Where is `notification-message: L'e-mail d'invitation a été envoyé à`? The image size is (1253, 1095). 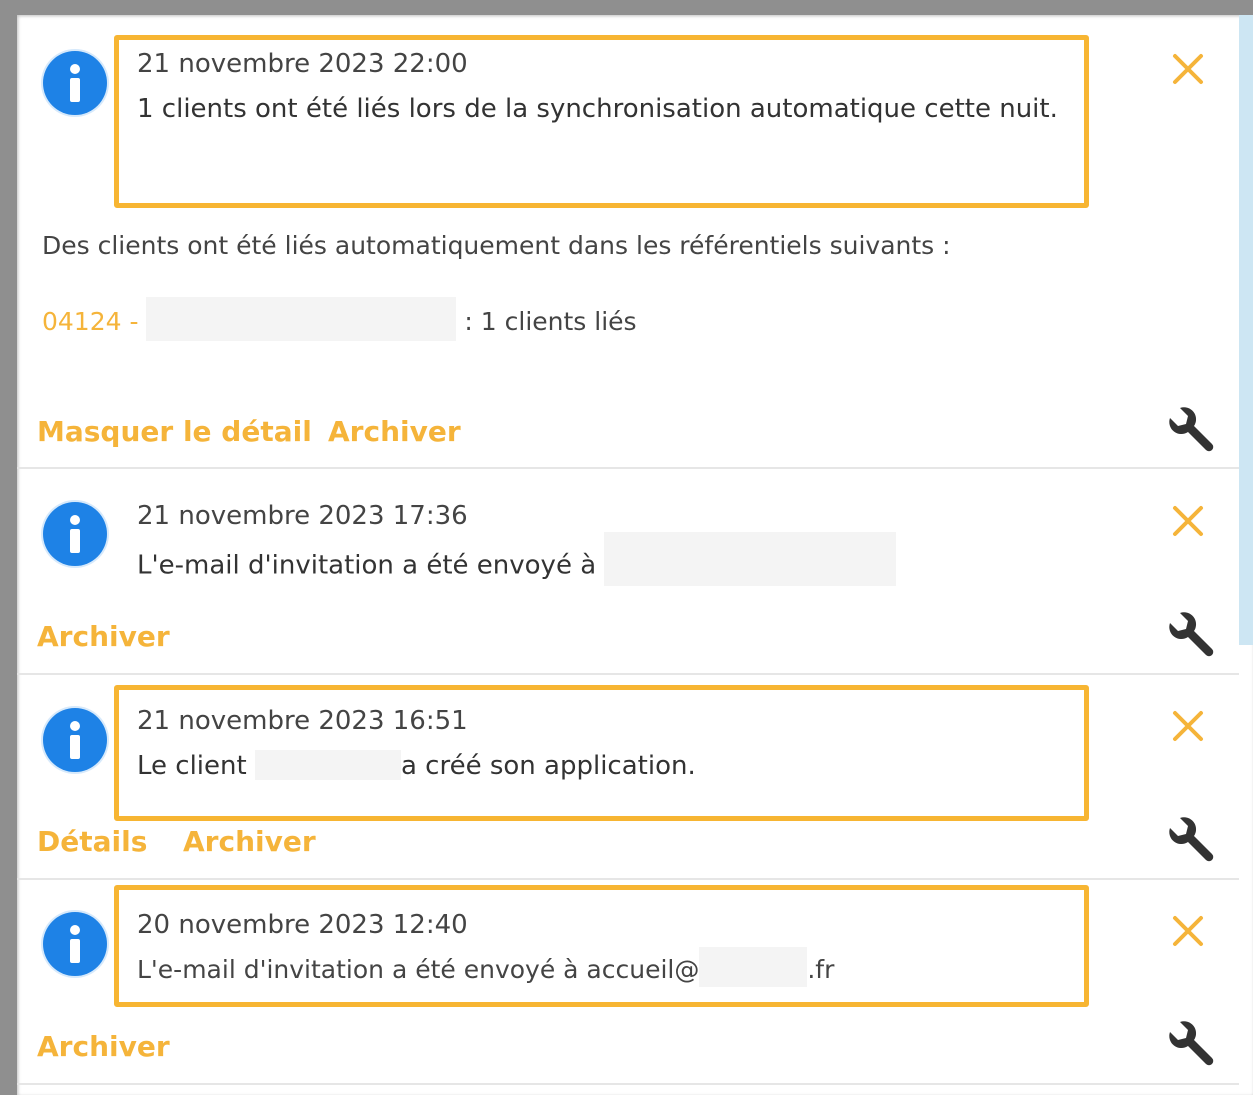
notification-message: L'e-mail d'invitation a été envoyé à is located at coordinates (517, 559).